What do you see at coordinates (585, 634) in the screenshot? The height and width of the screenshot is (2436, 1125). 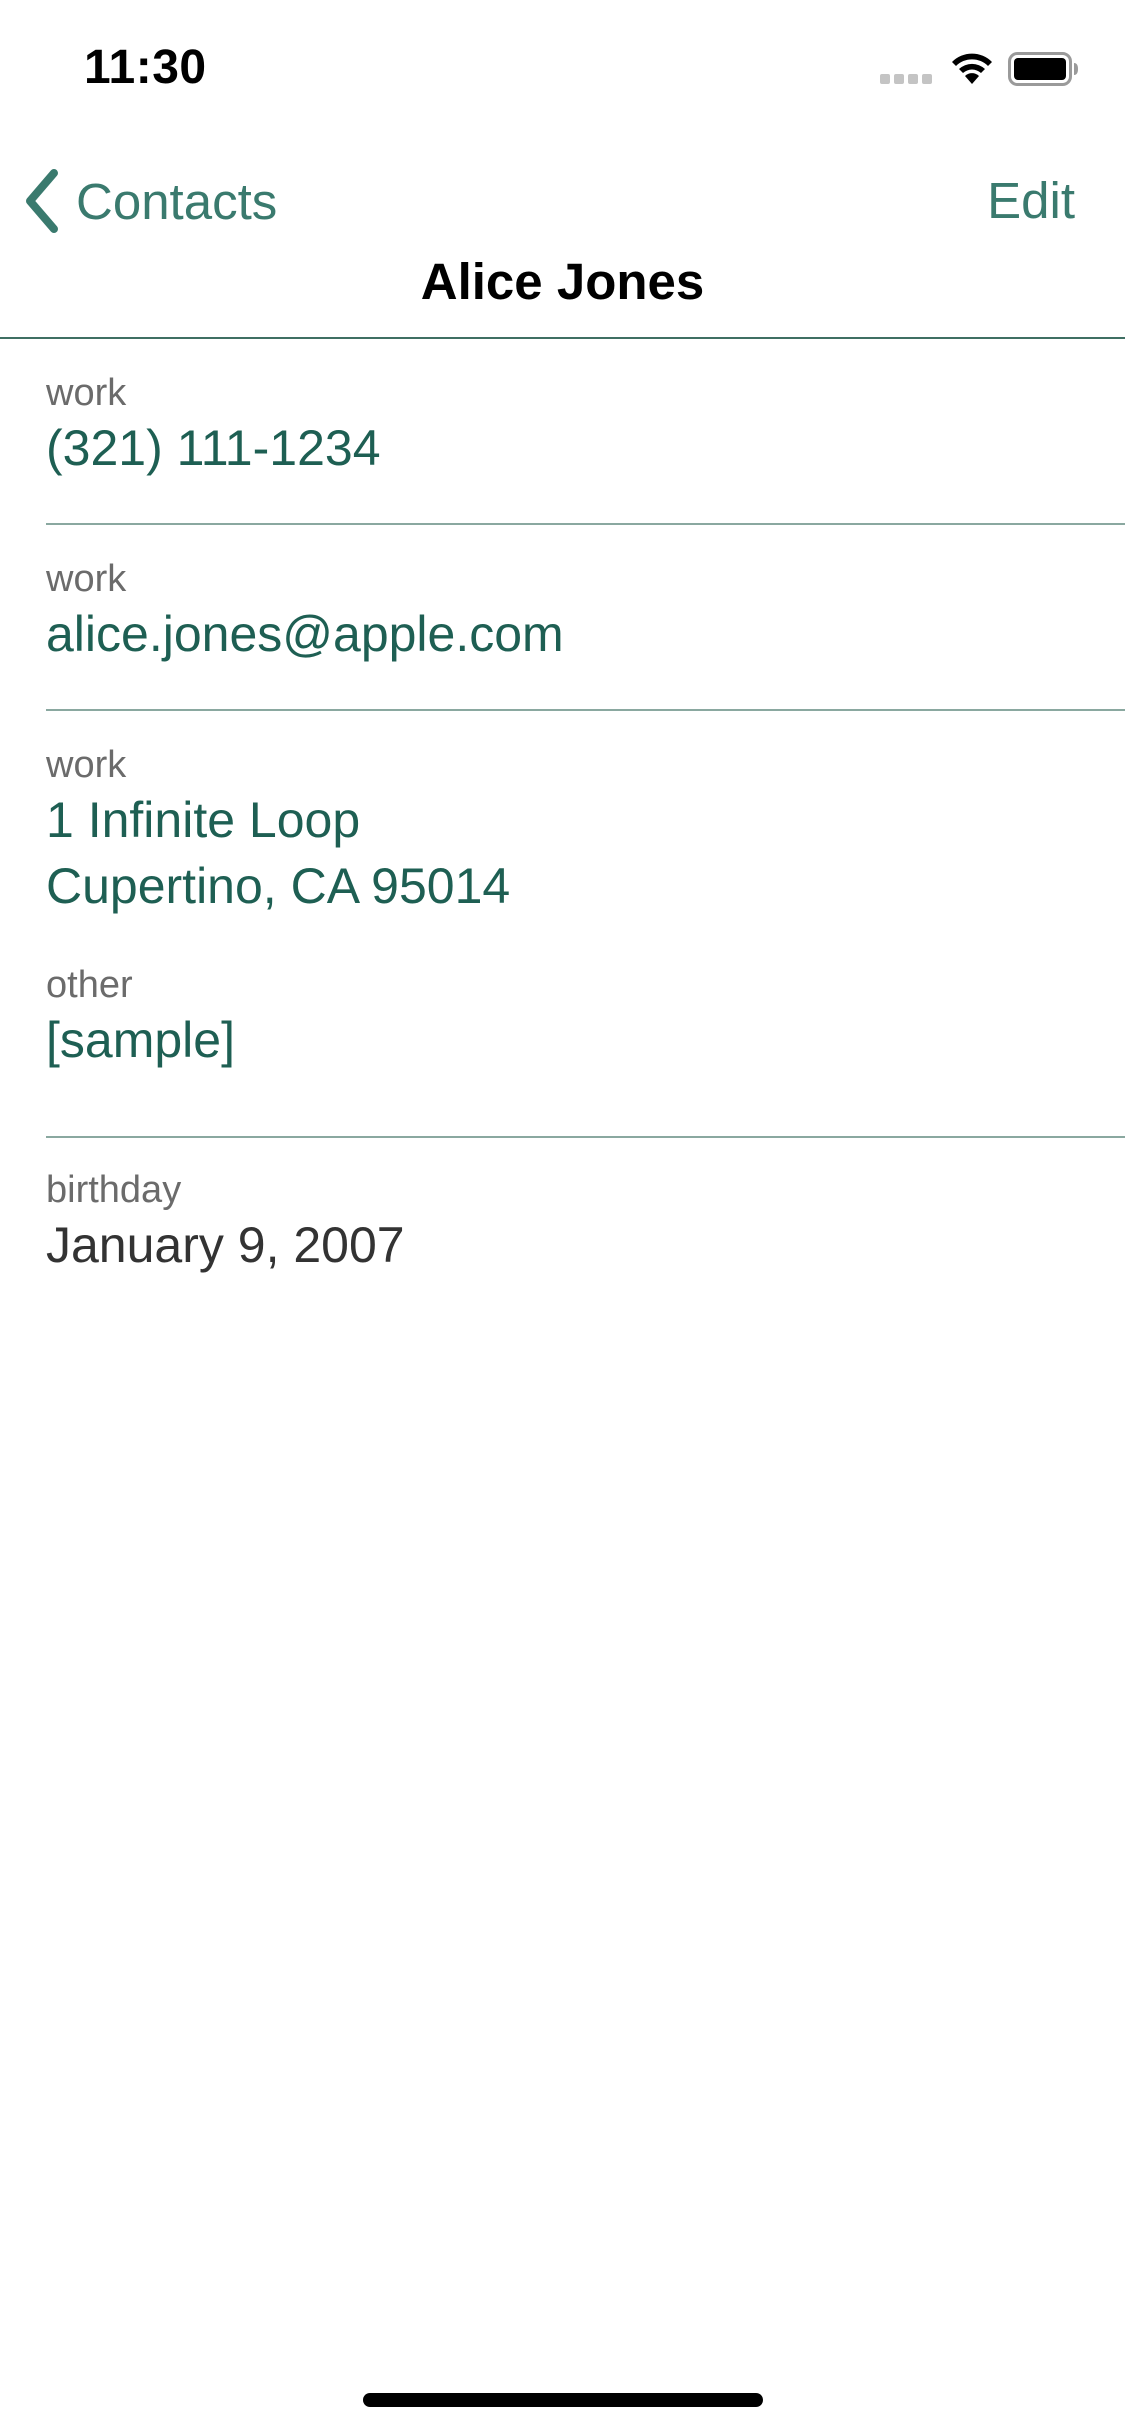 I see `email-value: alice.jones@apple.com` at bounding box center [585, 634].